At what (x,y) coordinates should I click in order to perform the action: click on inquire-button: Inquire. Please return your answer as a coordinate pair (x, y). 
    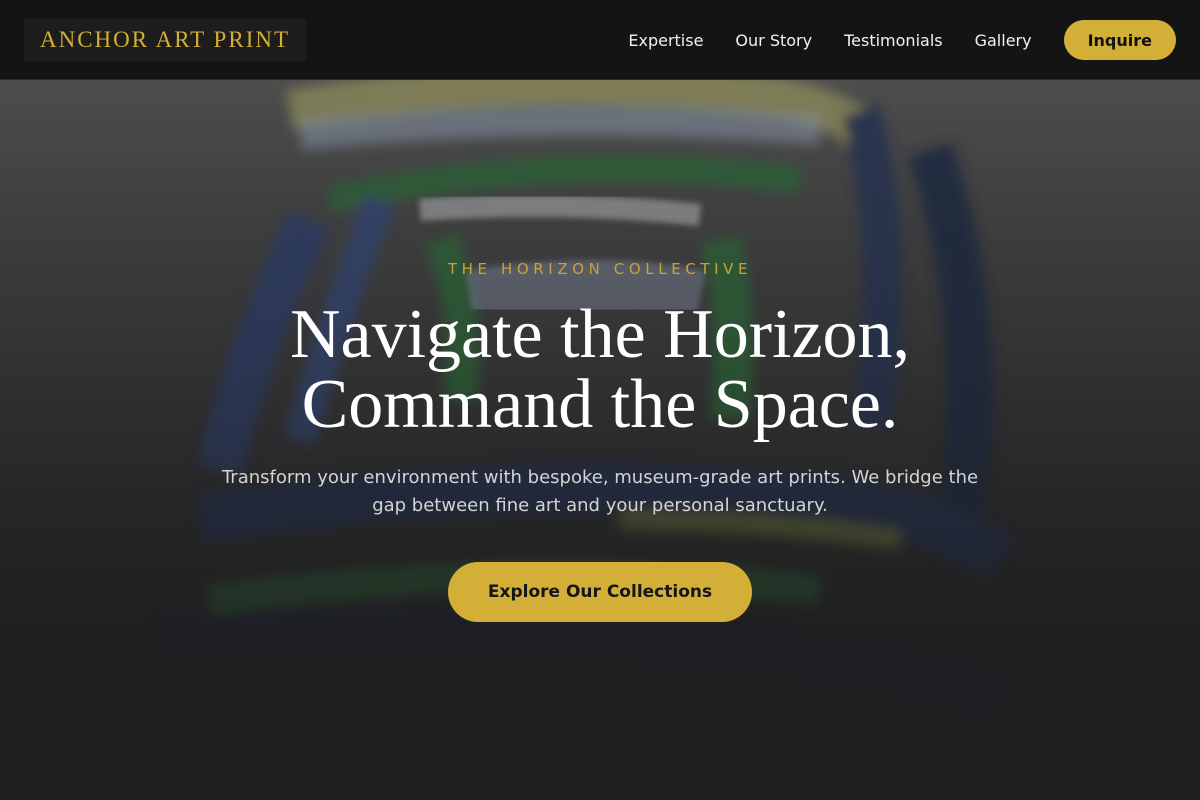
    Looking at the image, I should click on (1119, 40).